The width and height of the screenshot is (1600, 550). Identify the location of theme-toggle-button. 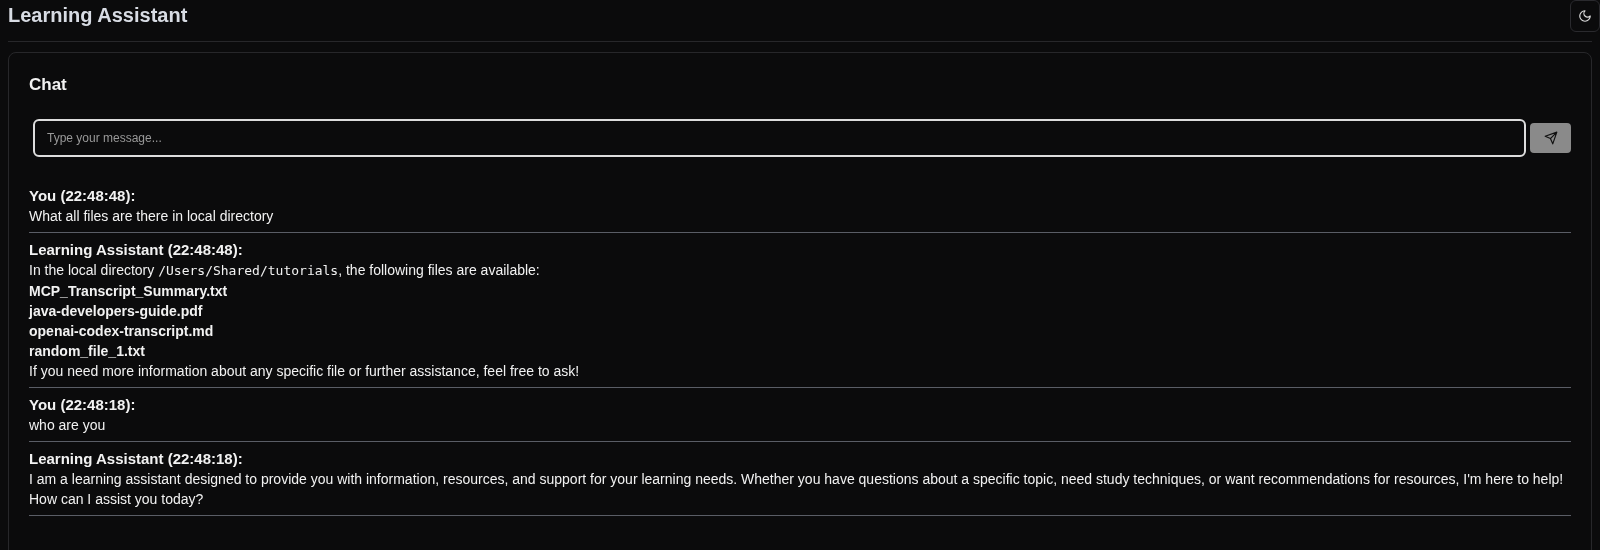
(1585, 16).